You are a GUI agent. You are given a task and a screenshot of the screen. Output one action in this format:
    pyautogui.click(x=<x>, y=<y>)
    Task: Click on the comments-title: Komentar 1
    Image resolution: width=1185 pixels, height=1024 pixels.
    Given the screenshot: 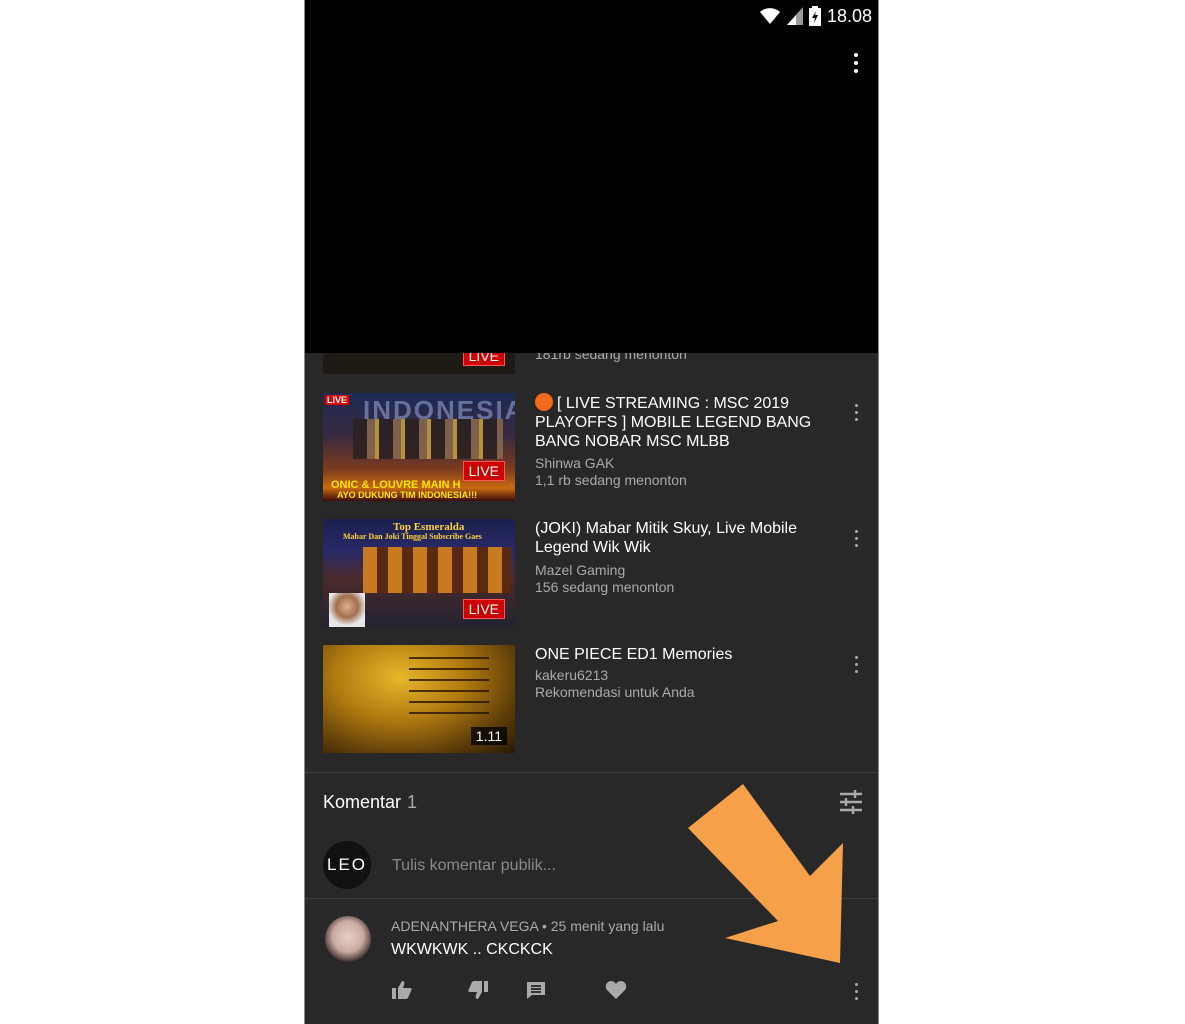 What is the action you would take?
    pyautogui.click(x=370, y=802)
    